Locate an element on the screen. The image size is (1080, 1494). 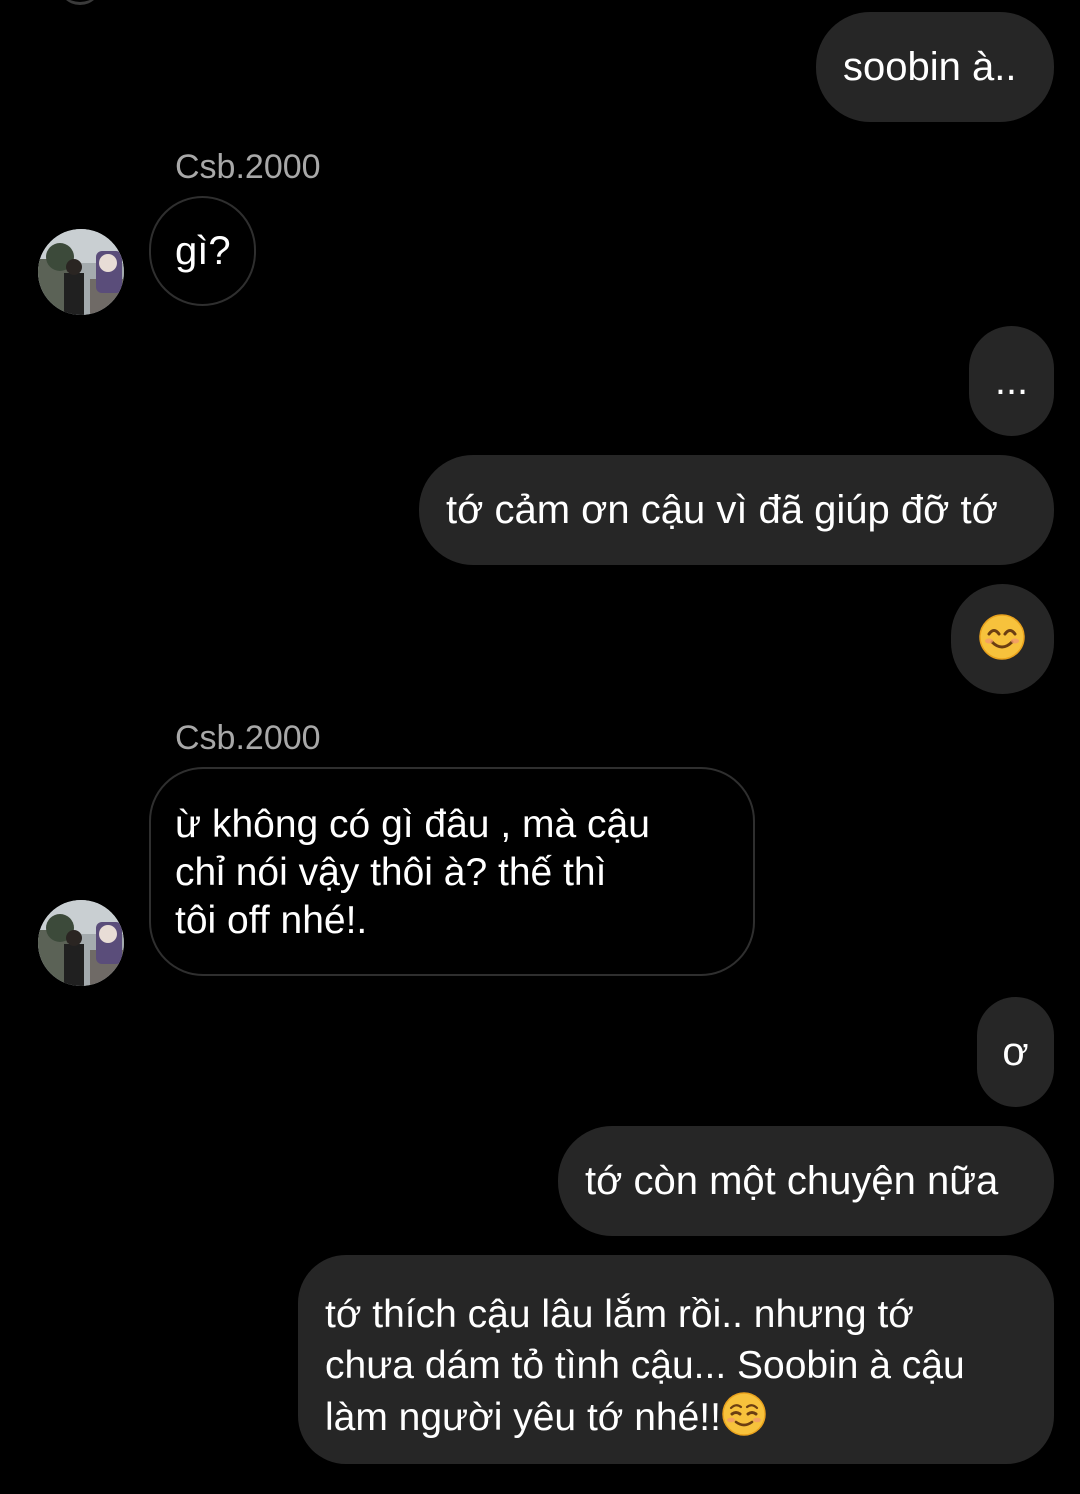
outgoing-message: tớ cảm ơn cậu vì đã giúp đỡ tớ is located at coordinates (736, 510).